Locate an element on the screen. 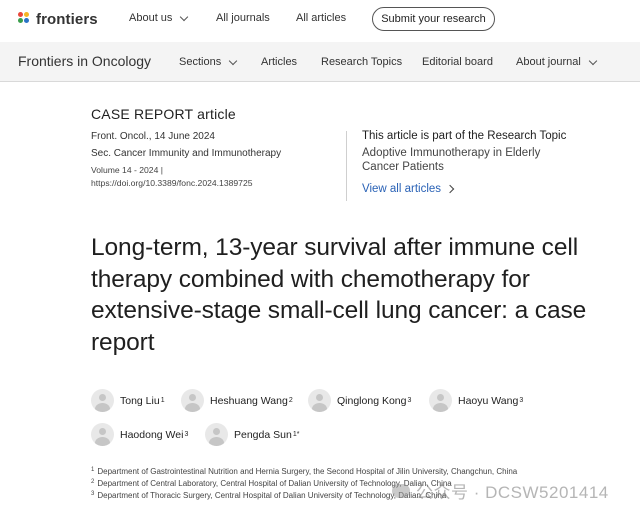  nav-about-us-label: About us is located at coordinates (151, 18).